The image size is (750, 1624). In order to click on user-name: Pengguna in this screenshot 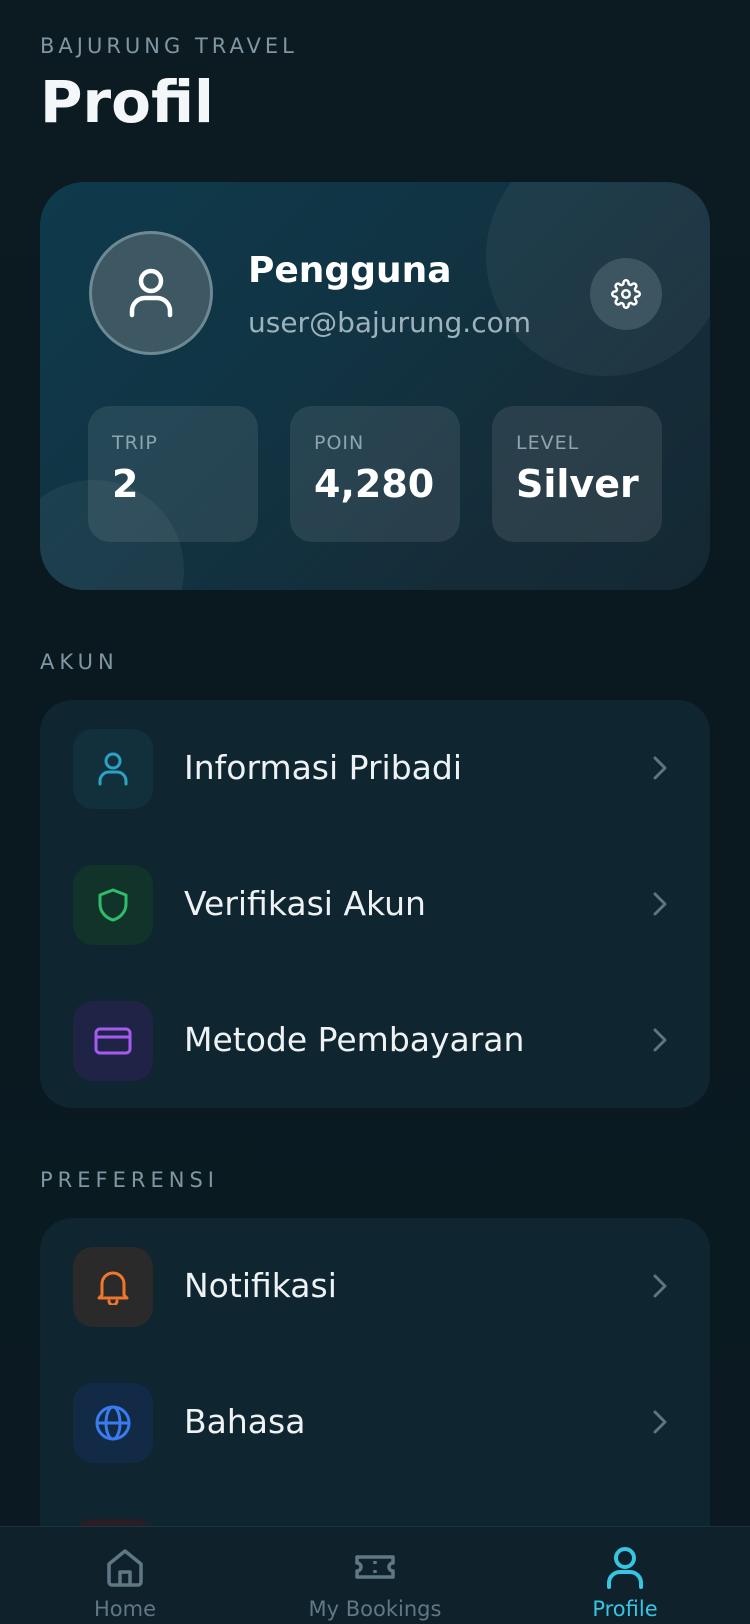, I will do `click(350, 270)`.